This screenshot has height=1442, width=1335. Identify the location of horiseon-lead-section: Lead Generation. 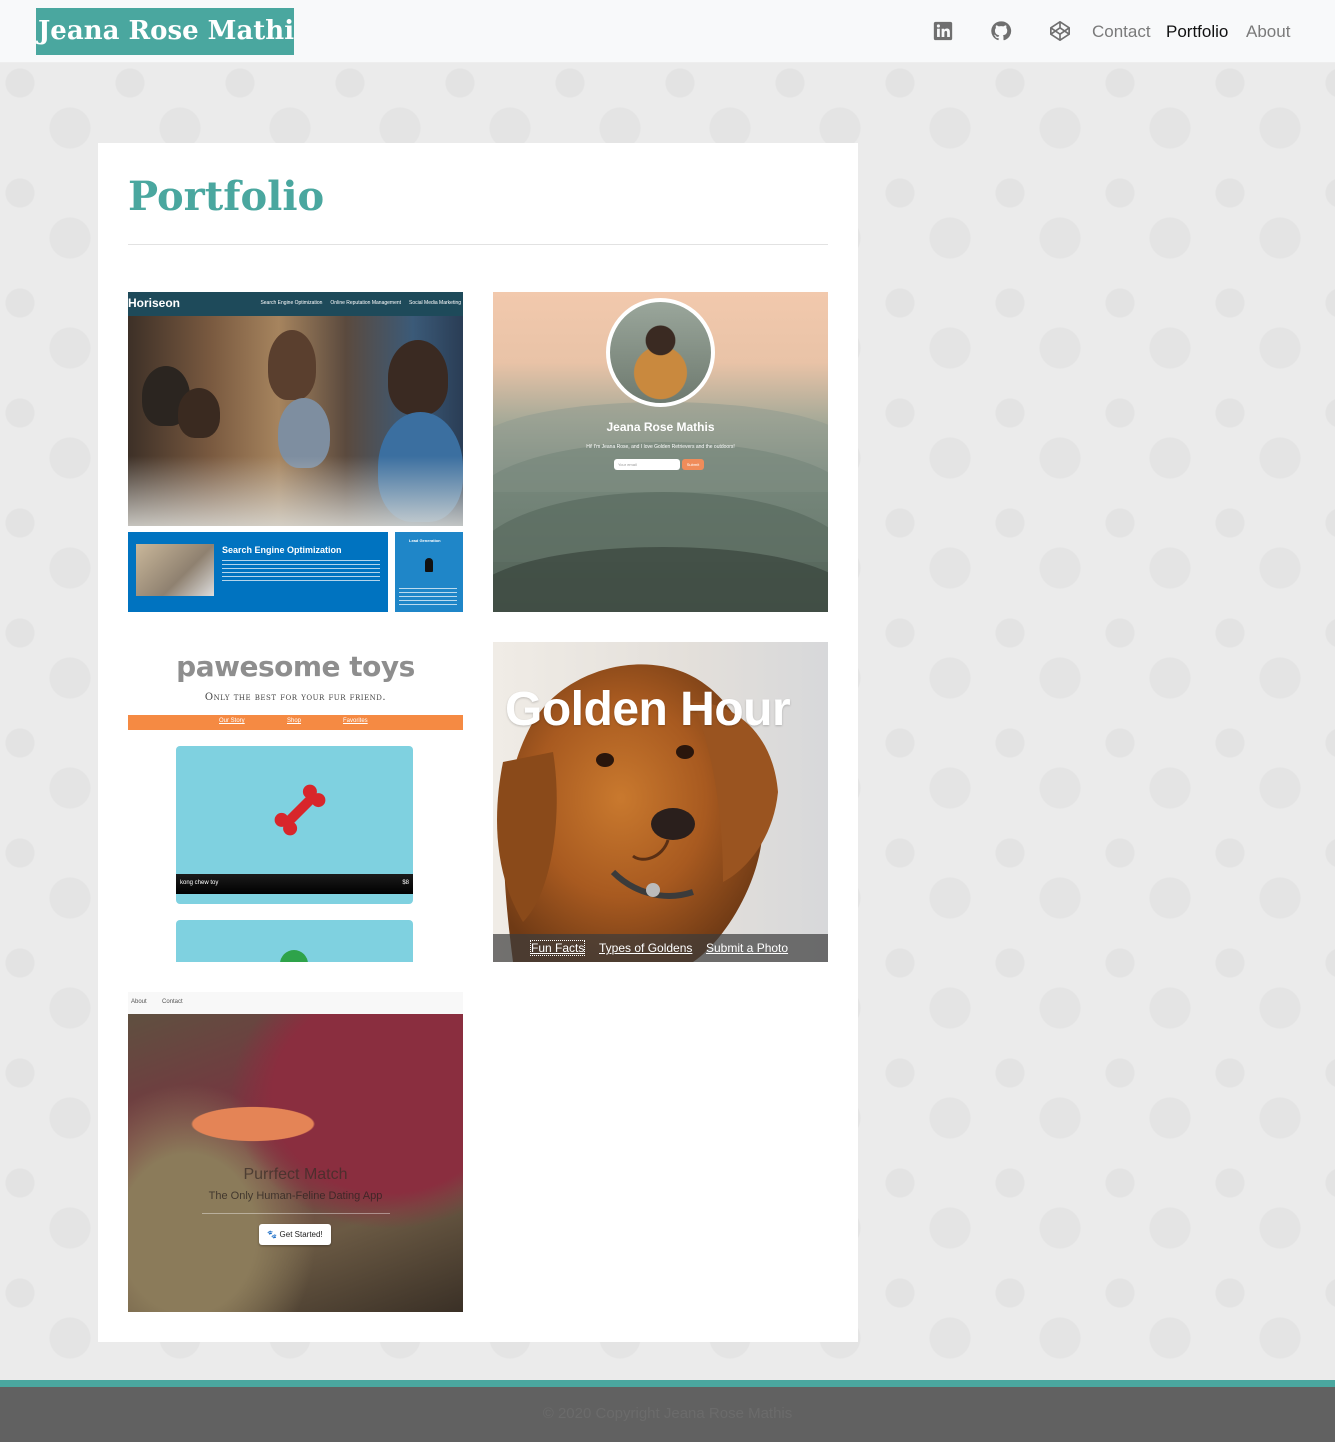
(429, 572).